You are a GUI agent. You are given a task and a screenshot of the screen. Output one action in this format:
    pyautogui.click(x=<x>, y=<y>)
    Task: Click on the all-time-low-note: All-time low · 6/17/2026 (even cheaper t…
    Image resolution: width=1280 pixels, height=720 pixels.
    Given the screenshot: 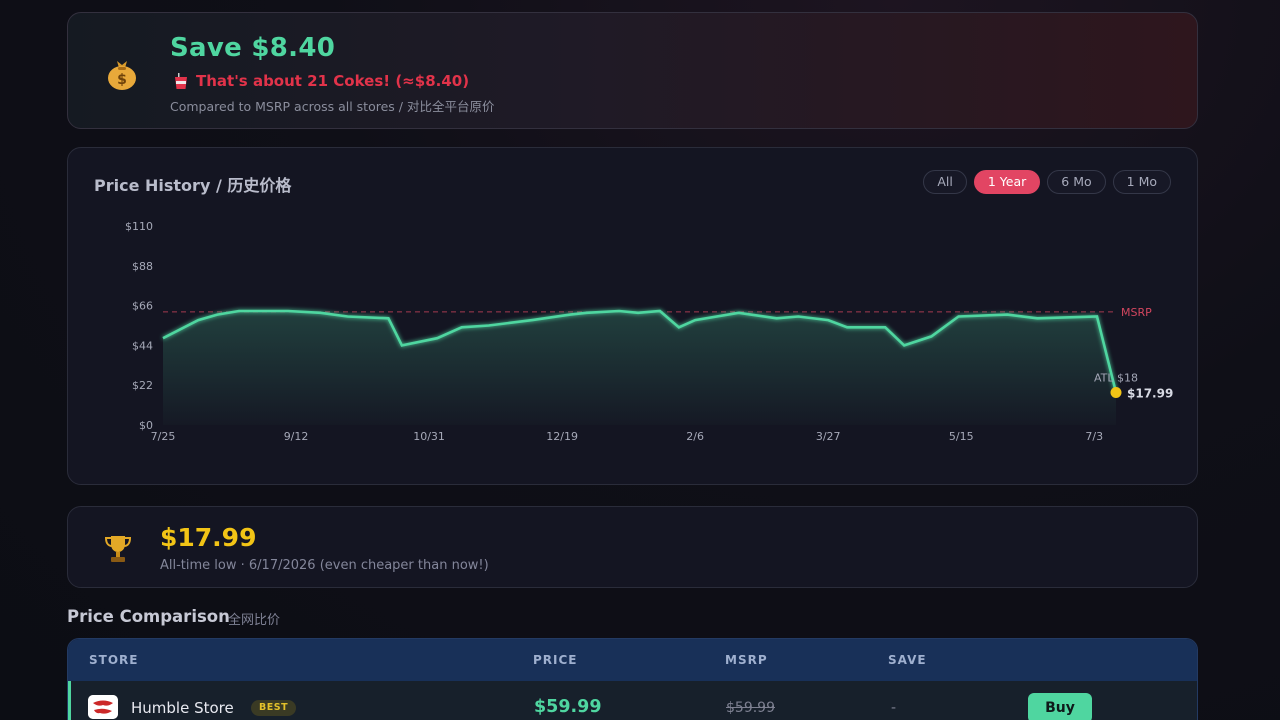 What is the action you would take?
    pyautogui.click(x=324, y=565)
    